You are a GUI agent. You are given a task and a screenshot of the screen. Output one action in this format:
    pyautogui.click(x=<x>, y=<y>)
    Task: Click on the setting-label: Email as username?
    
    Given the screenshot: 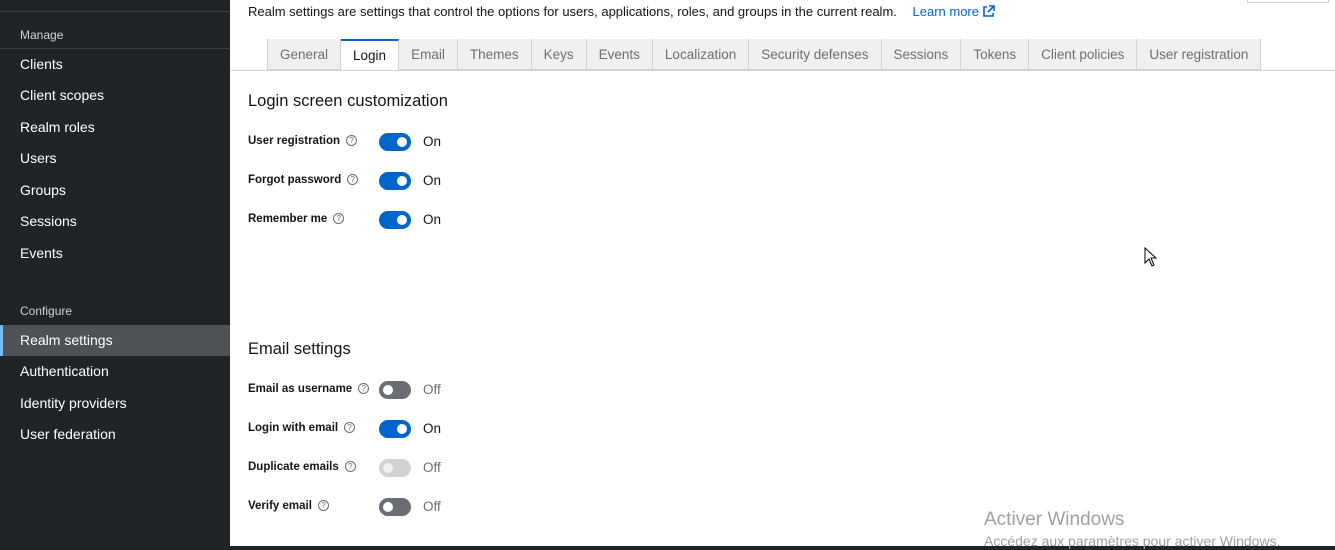 What is the action you would take?
    pyautogui.click(x=309, y=389)
    